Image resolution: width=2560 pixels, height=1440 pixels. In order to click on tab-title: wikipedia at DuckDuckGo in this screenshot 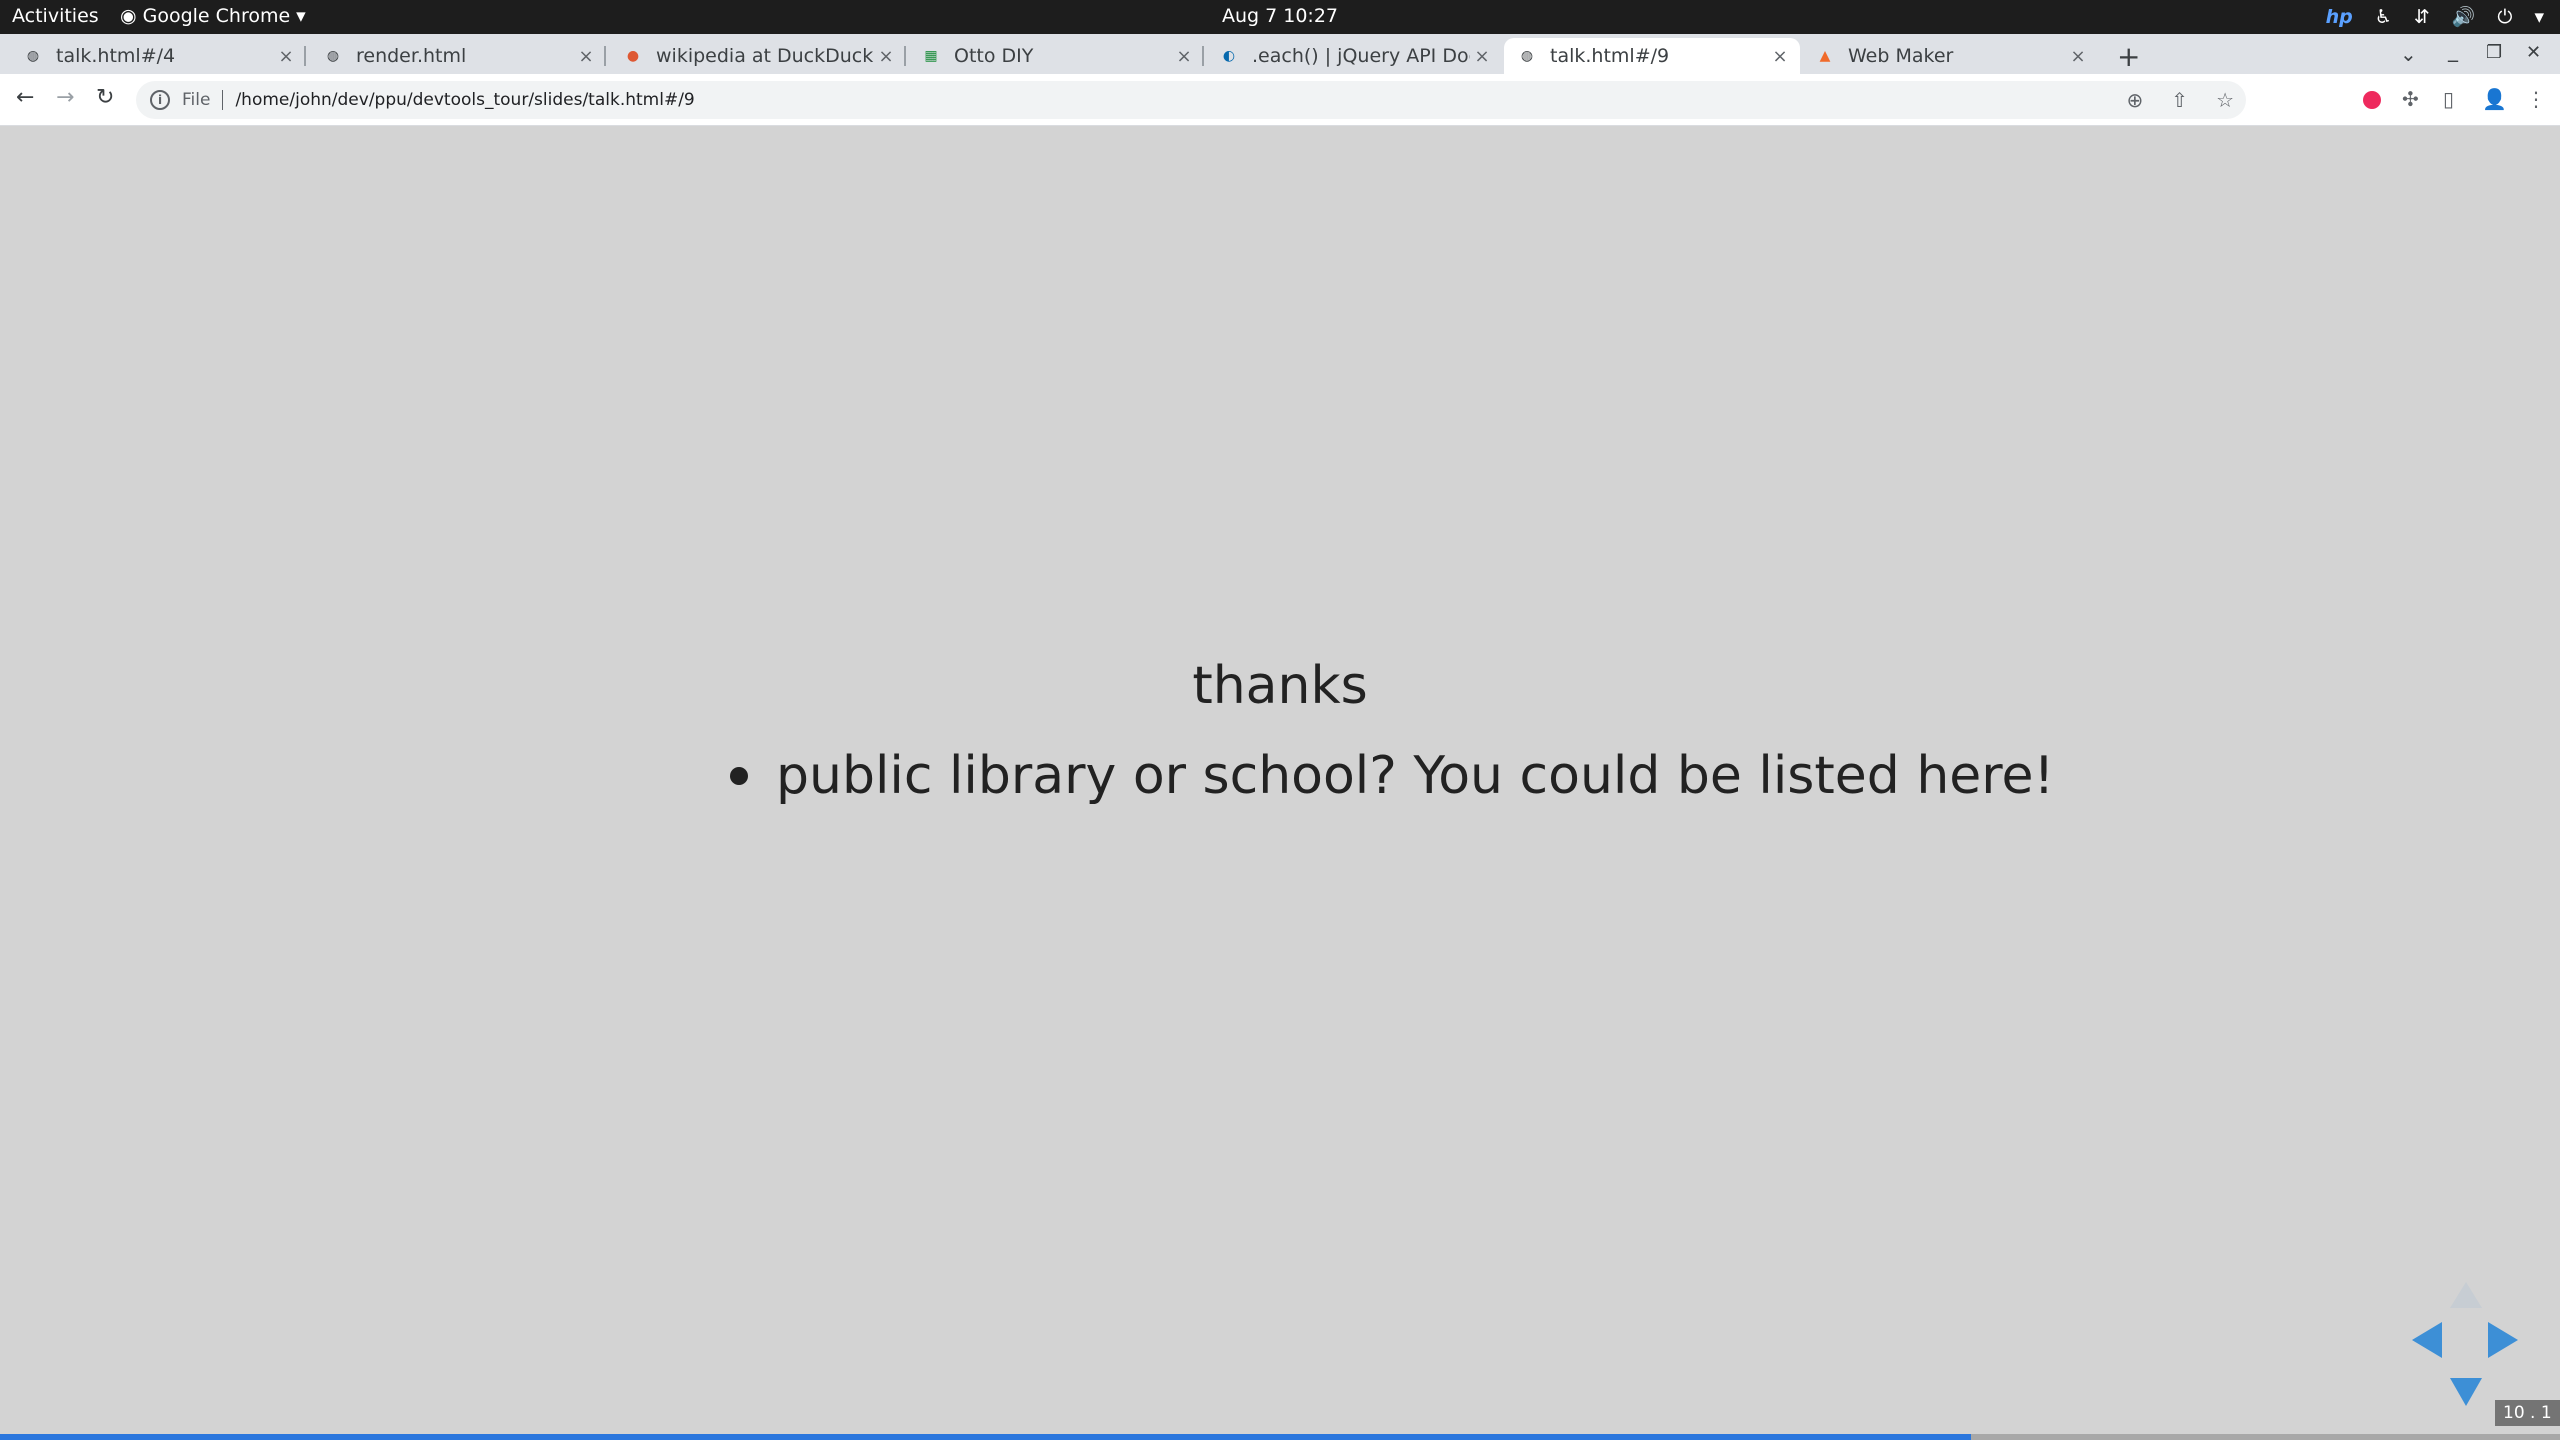, I will do `click(765, 56)`.